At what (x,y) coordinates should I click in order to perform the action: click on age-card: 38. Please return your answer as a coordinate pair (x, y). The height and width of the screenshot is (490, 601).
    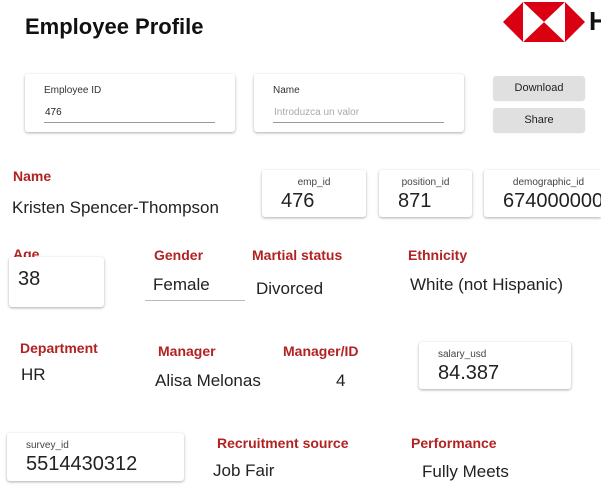
    Looking at the image, I should click on (56, 282).